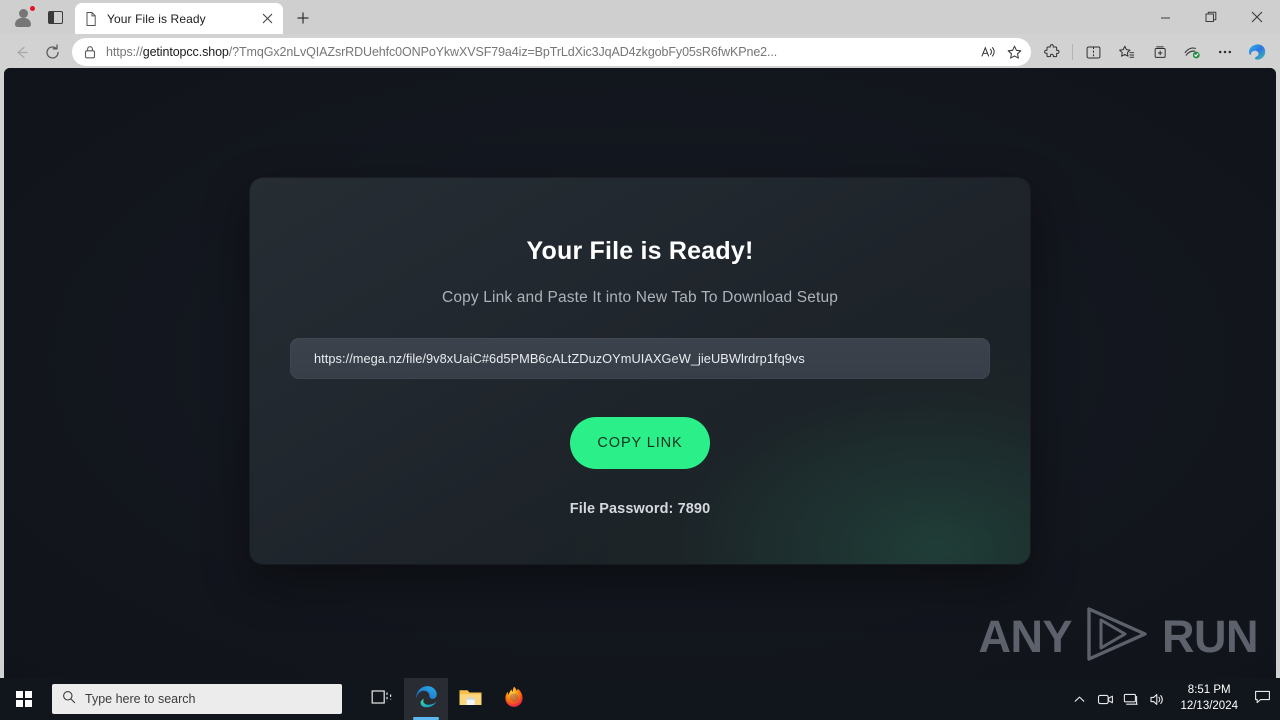  I want to click on page-title: Your File is Ready!, so click(640, 251).